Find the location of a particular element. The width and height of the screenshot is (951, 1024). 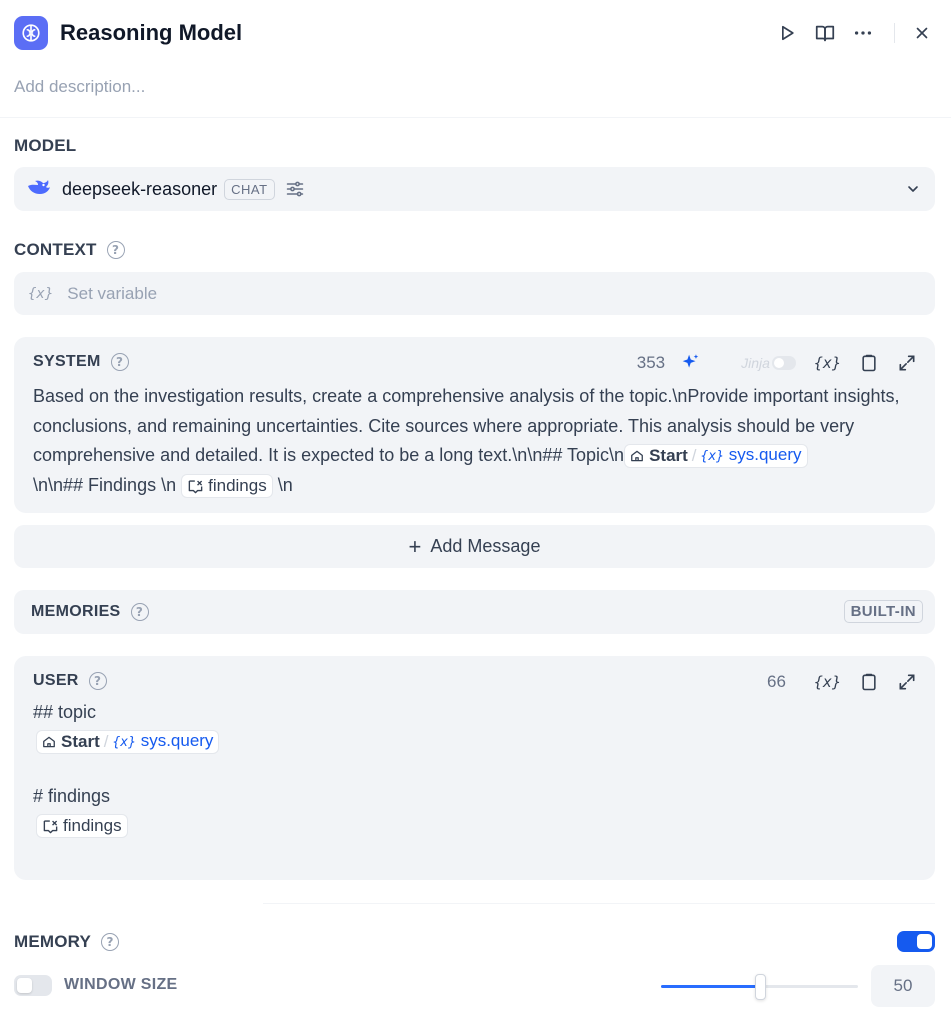

more-icon is located at coordinates (863, 33).